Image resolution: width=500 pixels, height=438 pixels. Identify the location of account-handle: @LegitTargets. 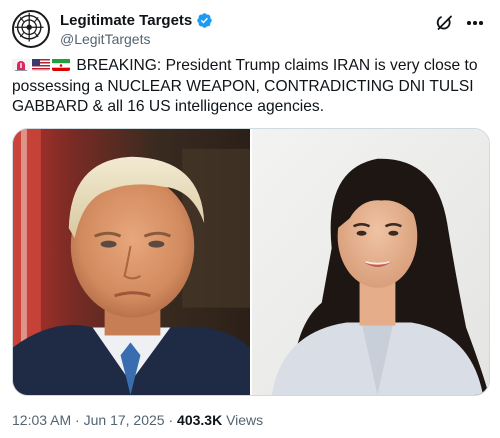
(136, 39).